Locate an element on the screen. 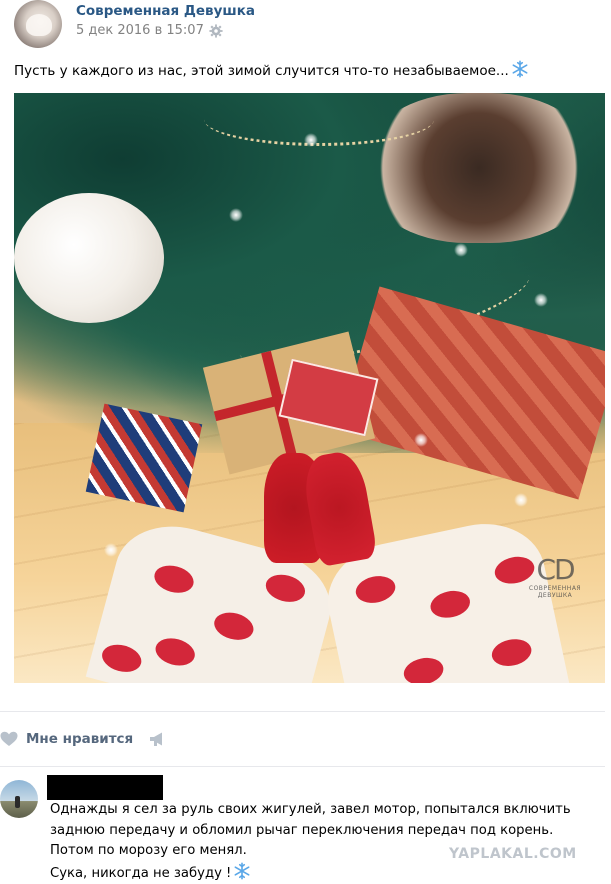  post-date: 5 дек 2016 в 15:07 is located at coordinates (140, 30).